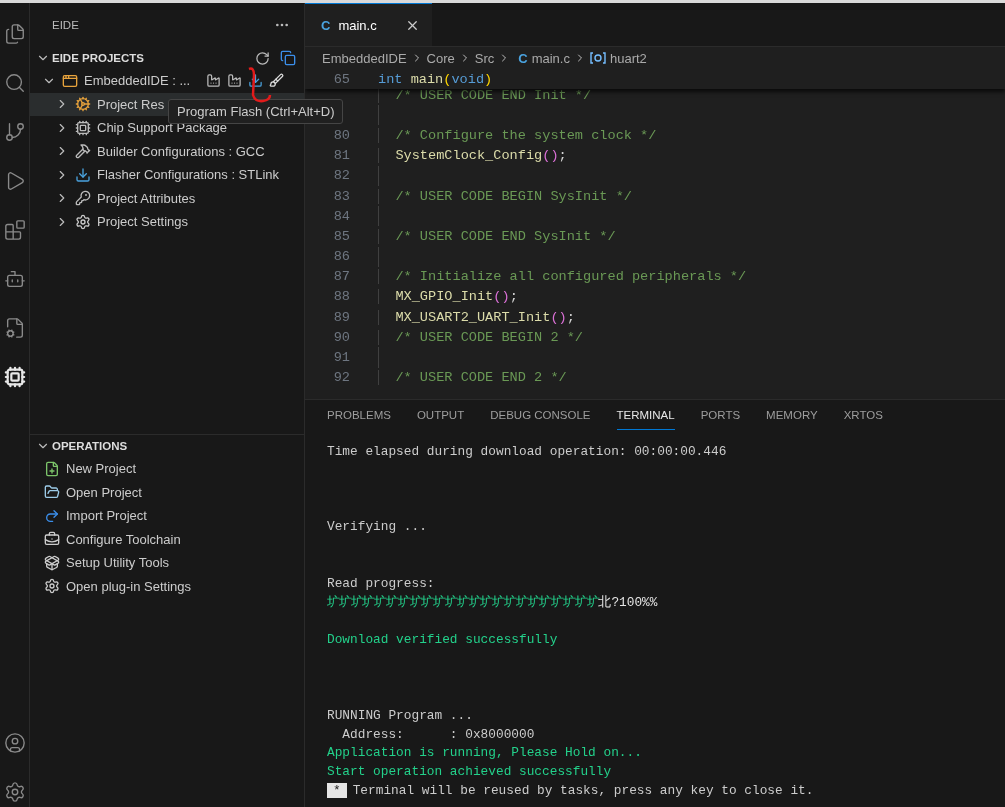 This screenshot has height=807, width=1005. I want to click on line-number: 80, so click(341, 135).